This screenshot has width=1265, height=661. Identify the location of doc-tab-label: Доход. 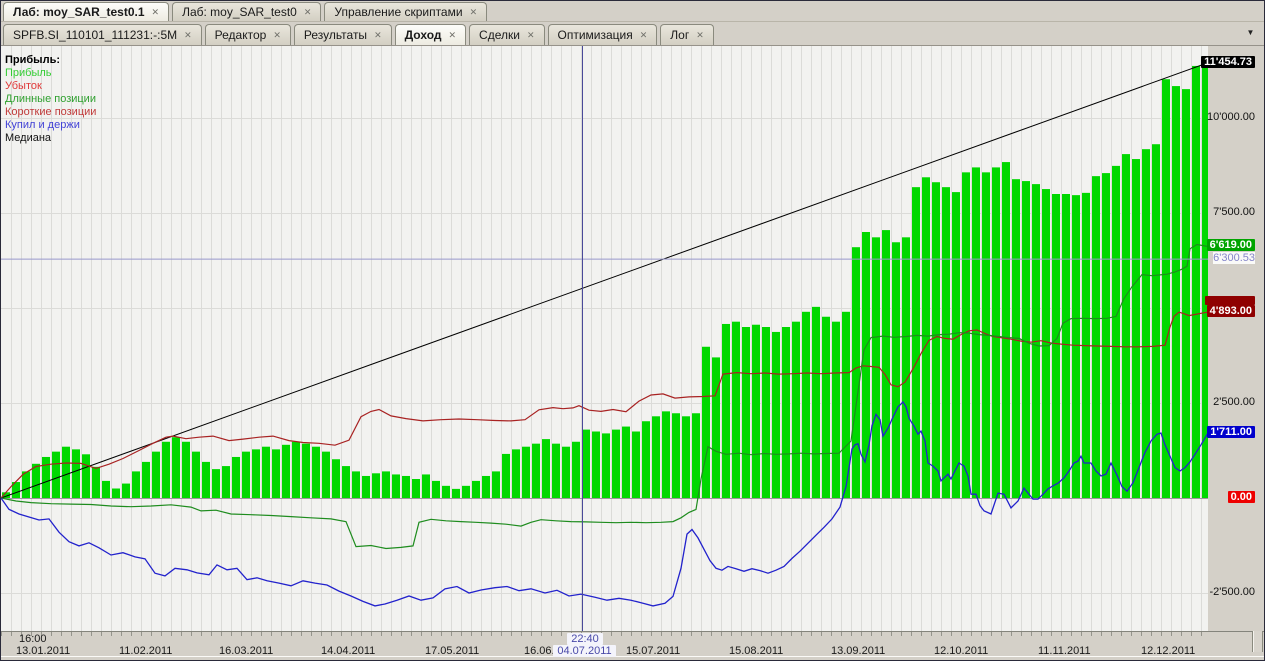
(423, 34).